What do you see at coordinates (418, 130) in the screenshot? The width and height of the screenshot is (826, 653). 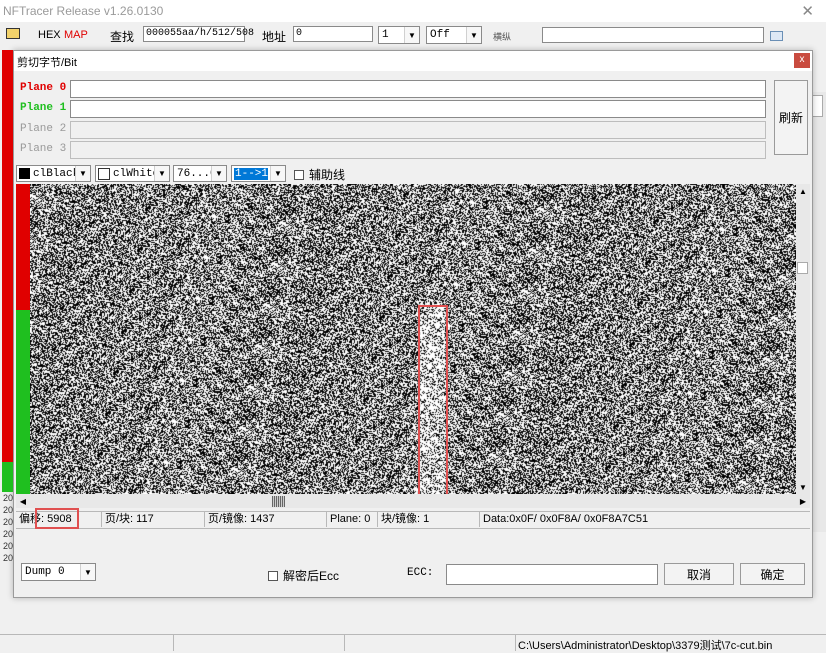 I see `plane-2-input` at bounding box center [418, 130].